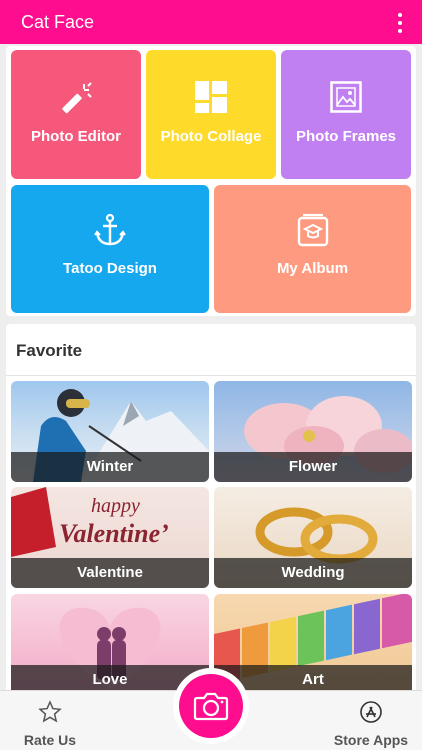 The height and width of the screenshot is (750, 422). Describe the element at coordinates (313, 573) in the screenshot. I see `card-label: Wedding` at that location.